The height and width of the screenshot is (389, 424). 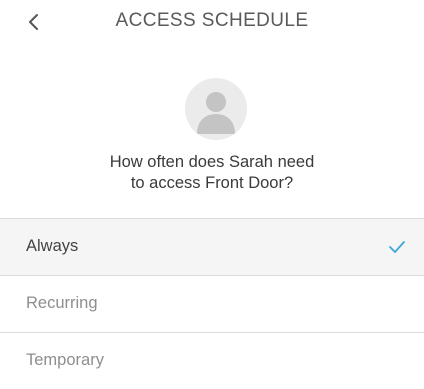 I want to click on option-recurring: Recurring, so click(x=212, y=303).